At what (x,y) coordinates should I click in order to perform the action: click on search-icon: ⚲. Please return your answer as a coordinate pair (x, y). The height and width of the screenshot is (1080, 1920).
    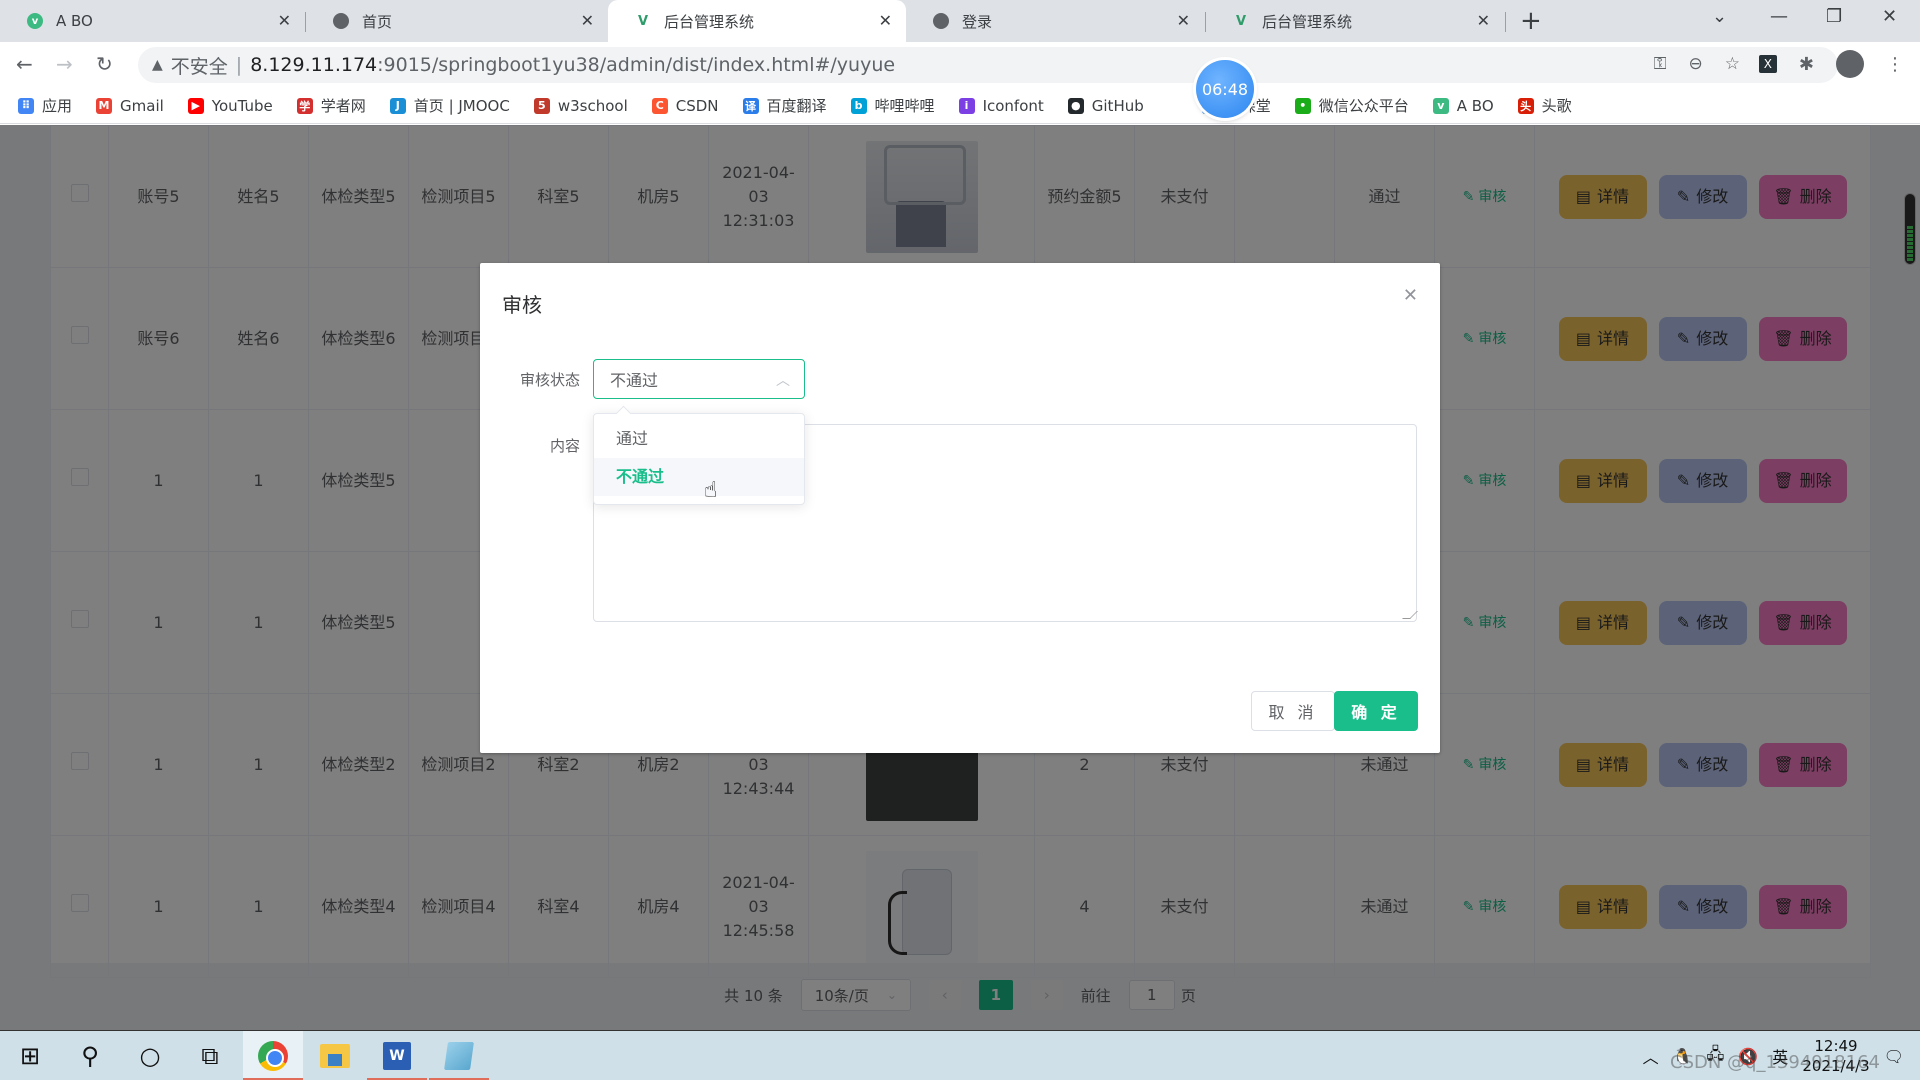
    Looking at the image, I should click on (90, 1055).